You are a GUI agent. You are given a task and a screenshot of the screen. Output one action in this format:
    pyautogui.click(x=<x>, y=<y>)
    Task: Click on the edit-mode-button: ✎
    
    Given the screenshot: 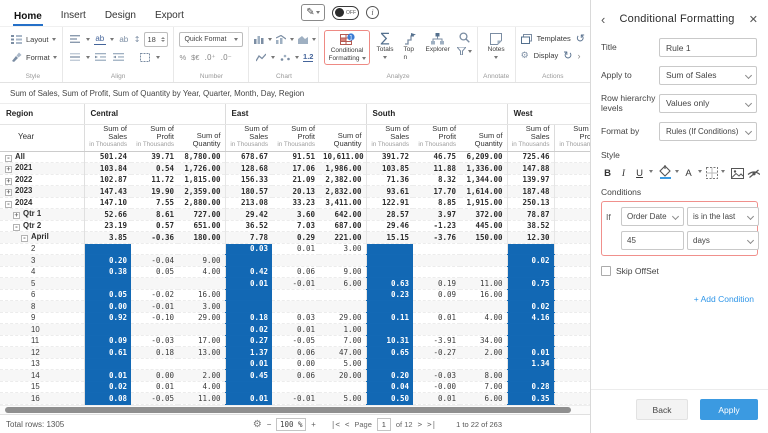 What is the action you would take?
    pyautogui.click(x=313, y=12)
    